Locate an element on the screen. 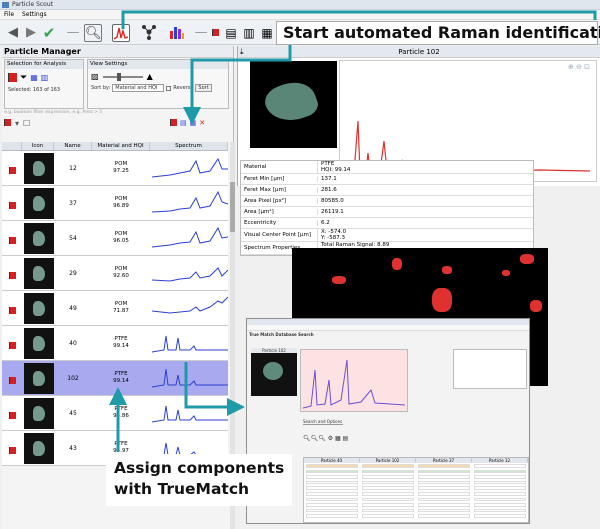 The image size is (600, 529). table-row: 102 PTFE 99.14 is located at coordinates (115, 378).